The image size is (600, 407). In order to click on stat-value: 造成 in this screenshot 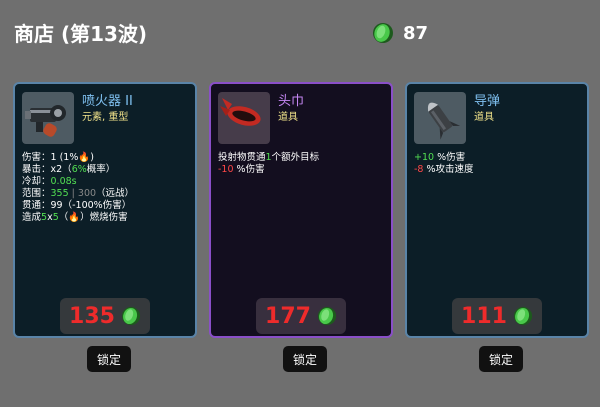, I will do `click(32, 217)`.